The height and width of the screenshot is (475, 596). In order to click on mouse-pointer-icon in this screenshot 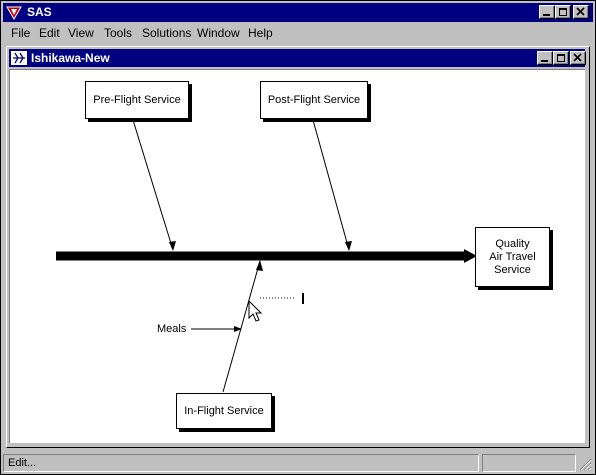, I will do `click(255, 310)`.